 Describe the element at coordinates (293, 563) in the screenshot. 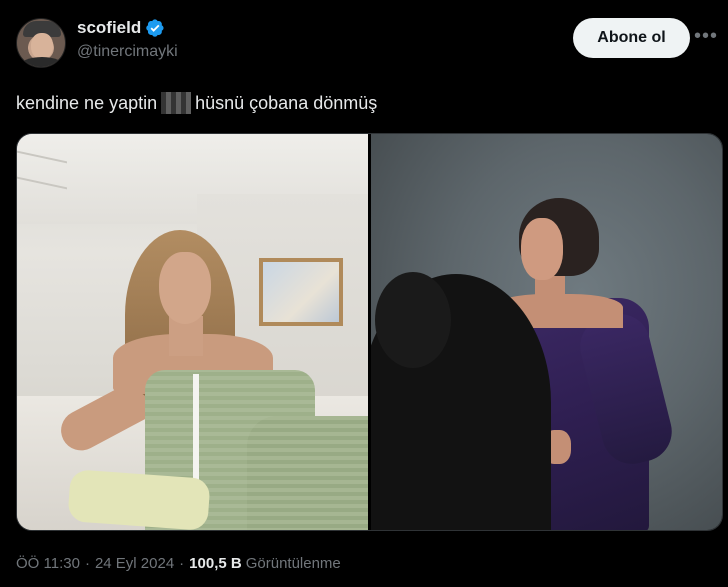

I see `views-label: Görüntülenme` at that location.